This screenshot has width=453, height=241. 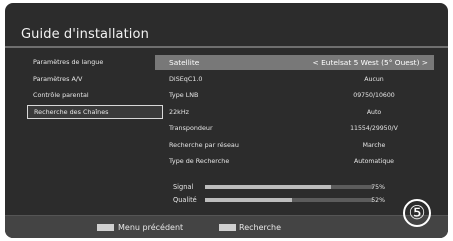 I want to click on prev-color-key-icon, so click(x=105, y=227).